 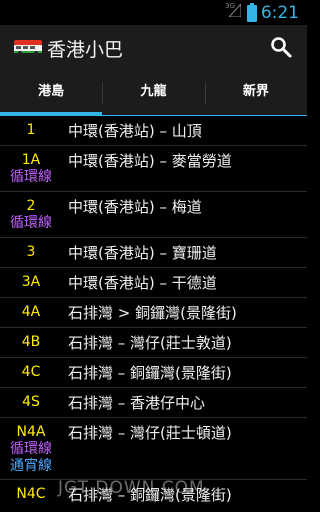 I want to click on route-number: 4A, so click(x=31, y=309).